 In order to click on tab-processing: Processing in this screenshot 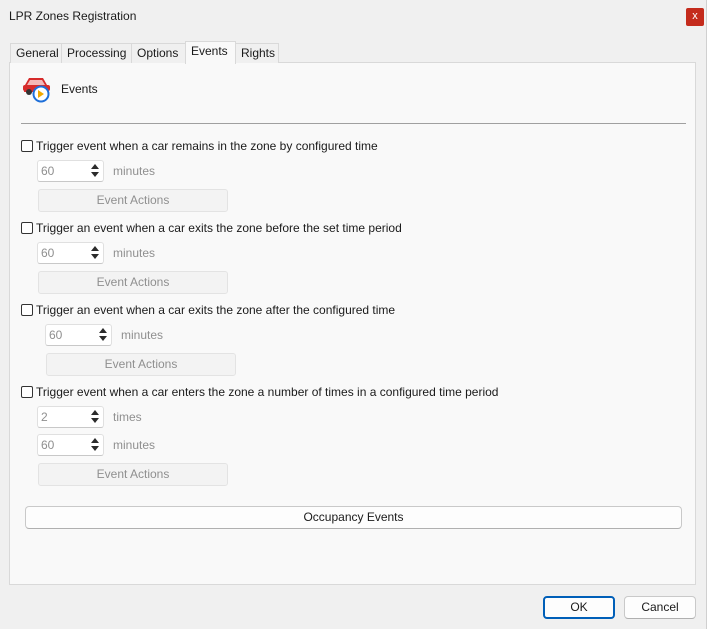, I will do `click(96, 53)`.